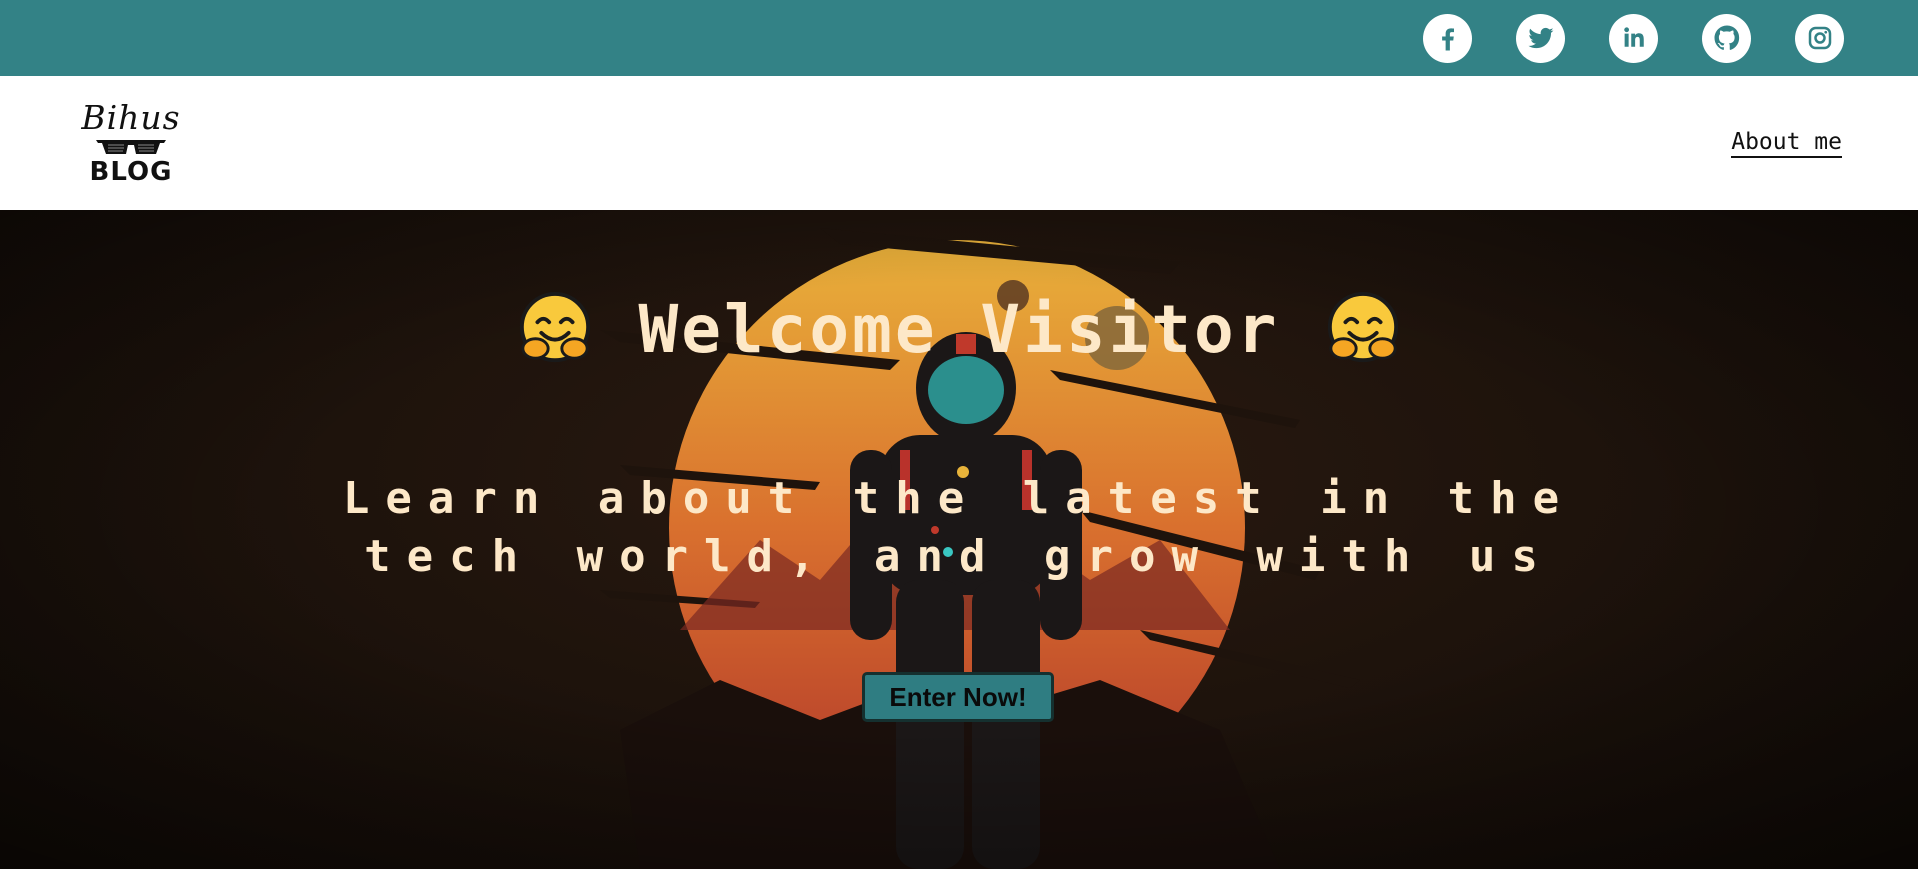 This screenshot has width=1918, height=869. I want to click on linkedin-link, so click(1633, 38).